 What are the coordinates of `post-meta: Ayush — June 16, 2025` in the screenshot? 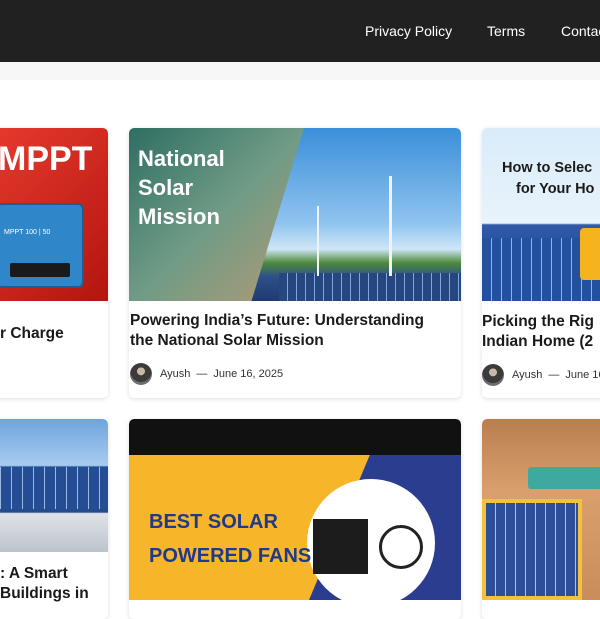 It's located at (206, 374).